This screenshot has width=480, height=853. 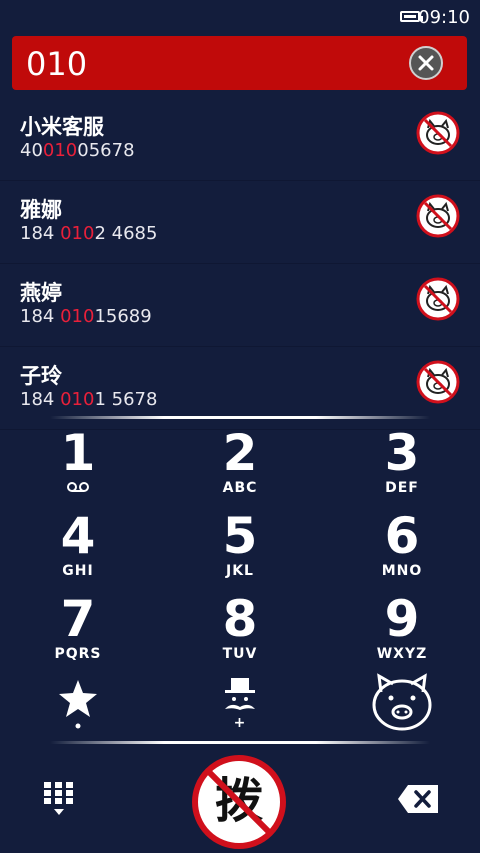 I want to click on key-digit: 4, so click(x=78, y=536).